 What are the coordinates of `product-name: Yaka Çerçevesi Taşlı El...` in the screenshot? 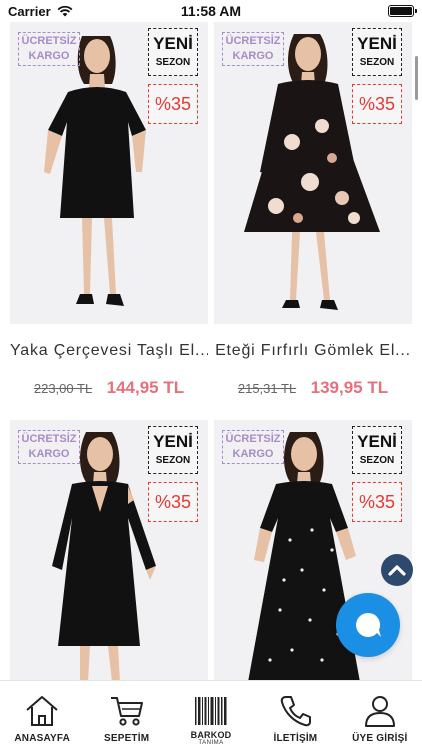 It's located at (109, 351).